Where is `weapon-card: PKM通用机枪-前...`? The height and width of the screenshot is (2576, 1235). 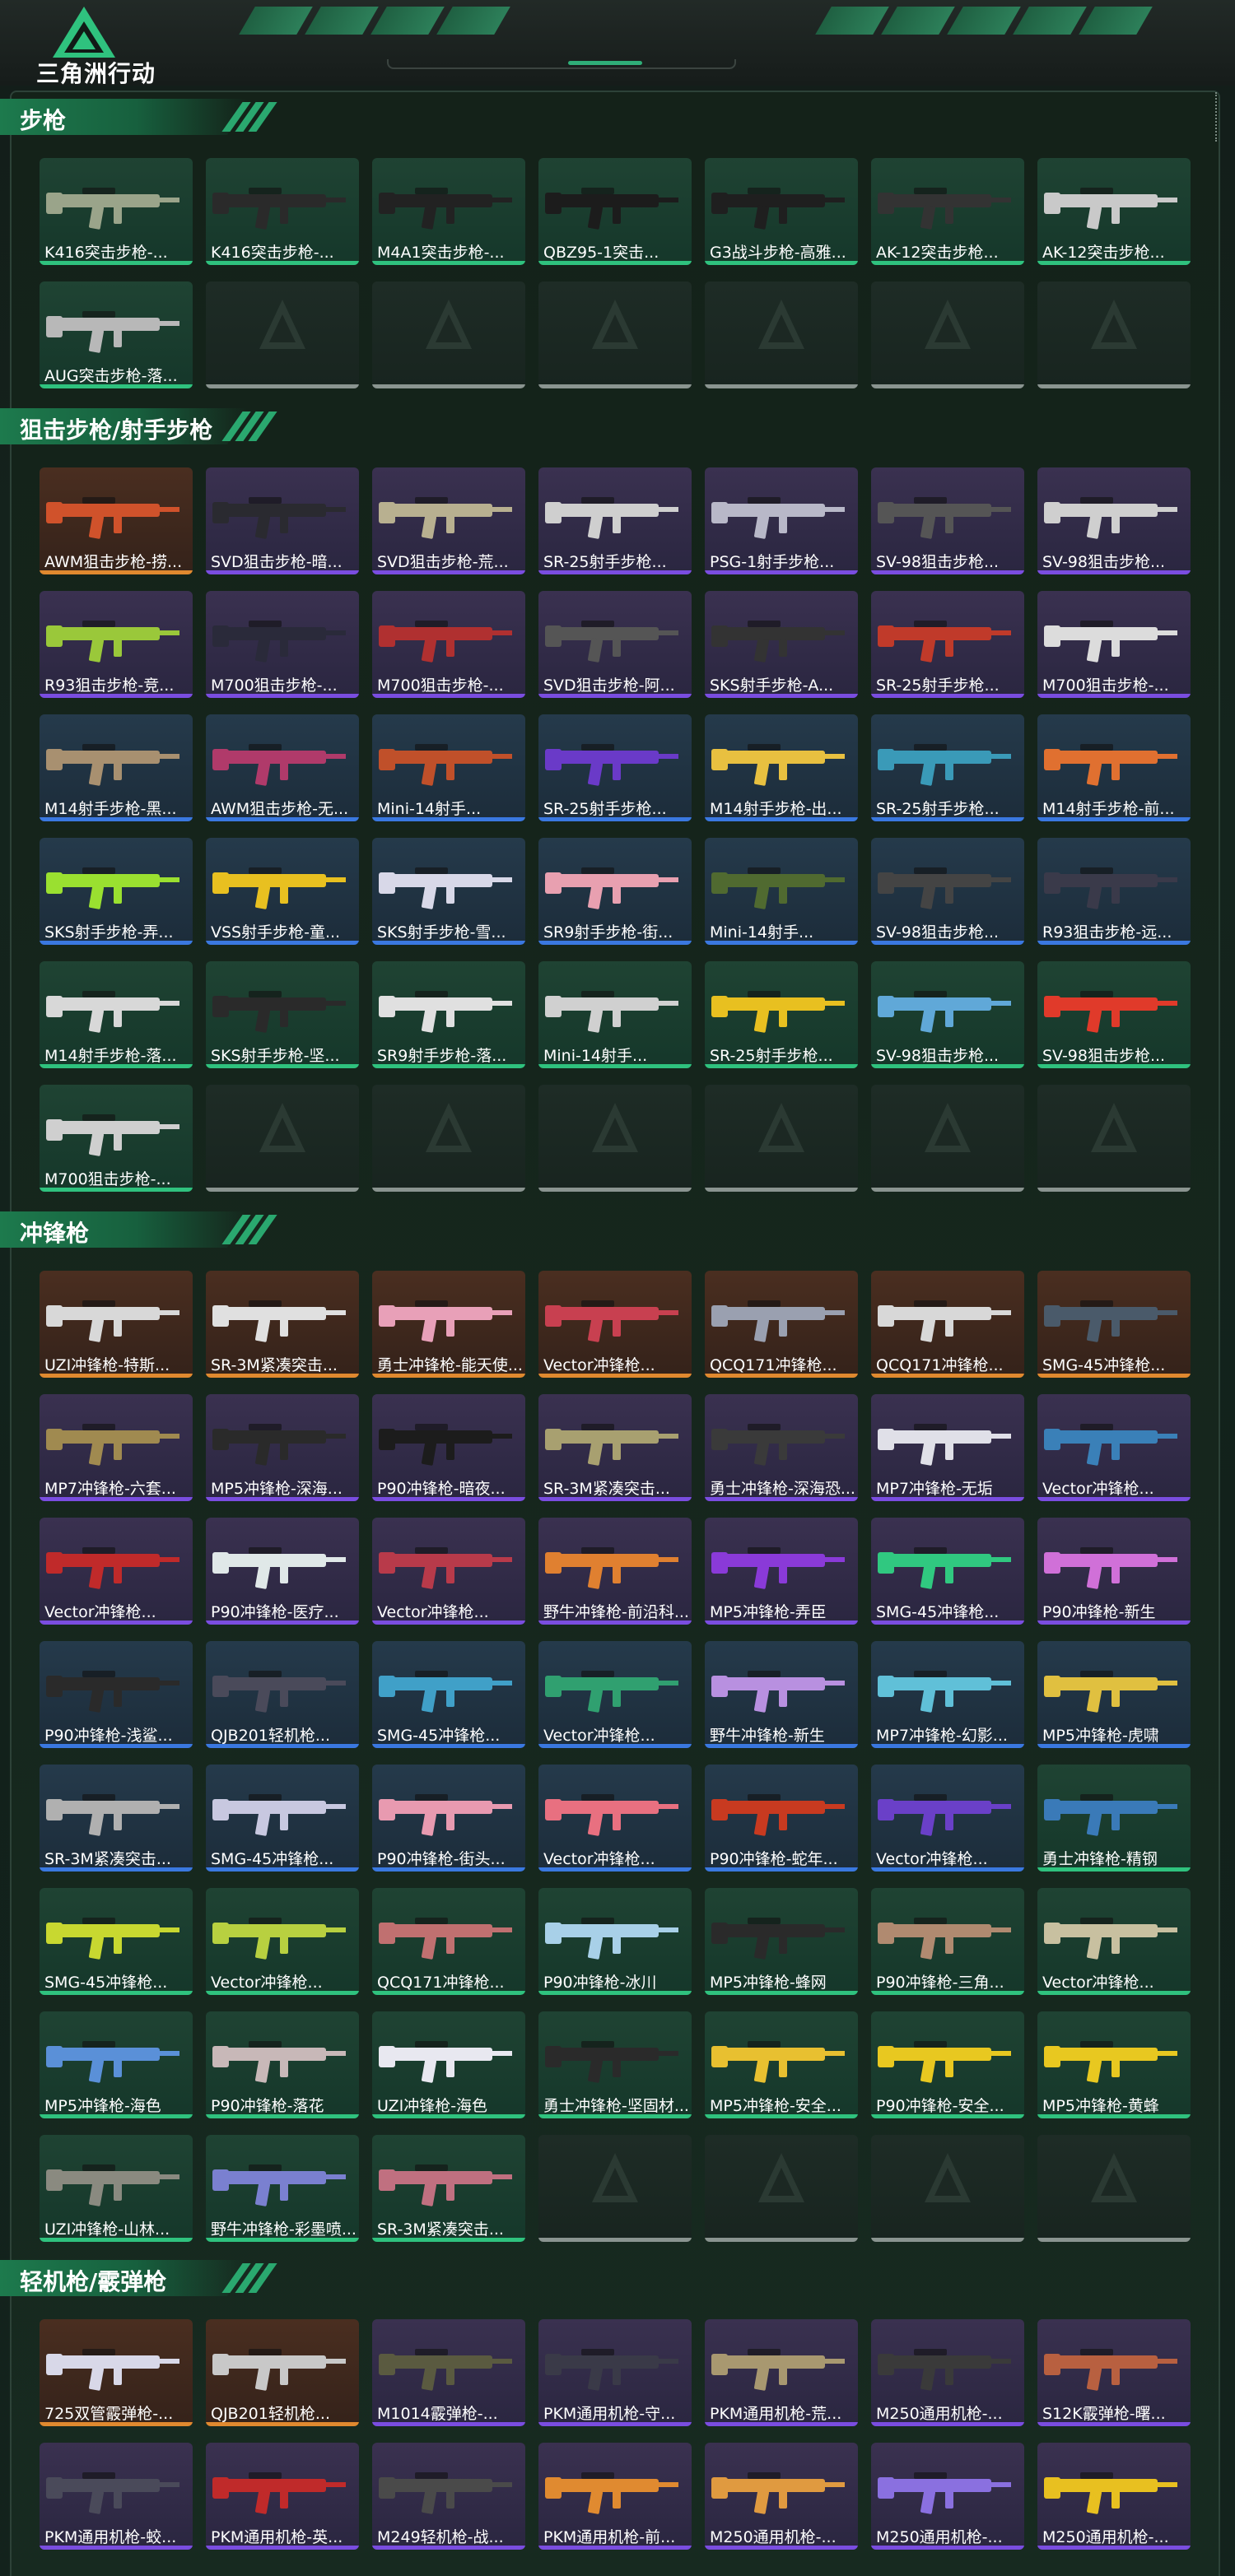 weapon-card: PKM通用机枪-前... is located at coordinates (615, 2496).